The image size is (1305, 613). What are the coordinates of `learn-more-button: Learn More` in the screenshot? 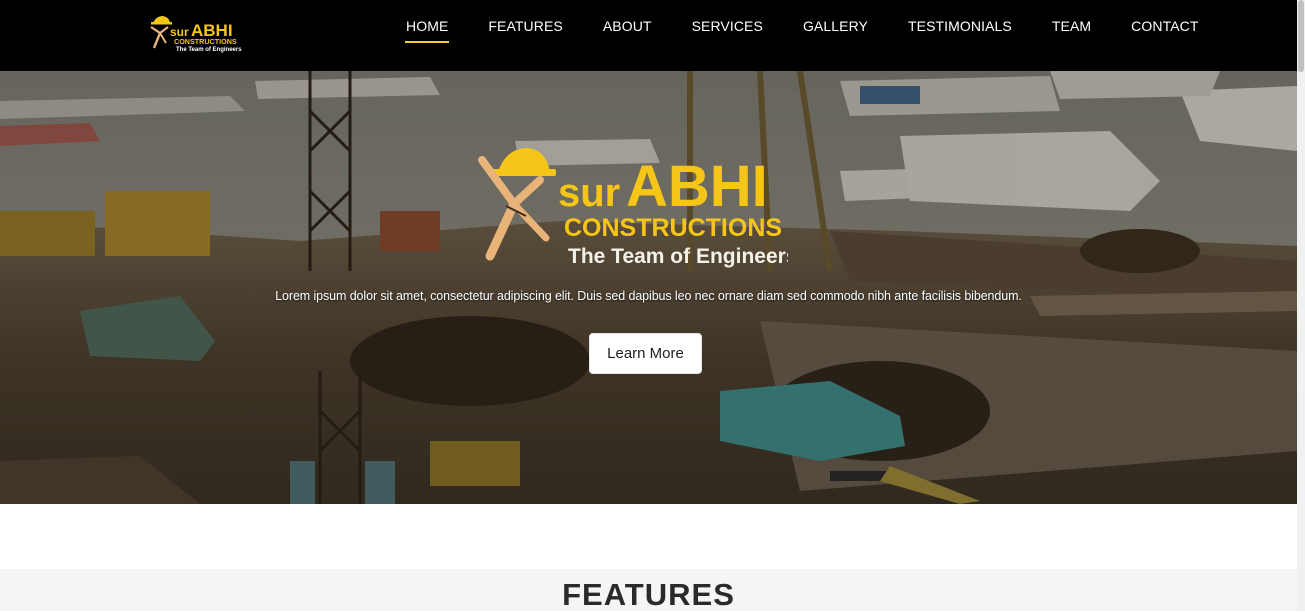 It's located at (645, 353).